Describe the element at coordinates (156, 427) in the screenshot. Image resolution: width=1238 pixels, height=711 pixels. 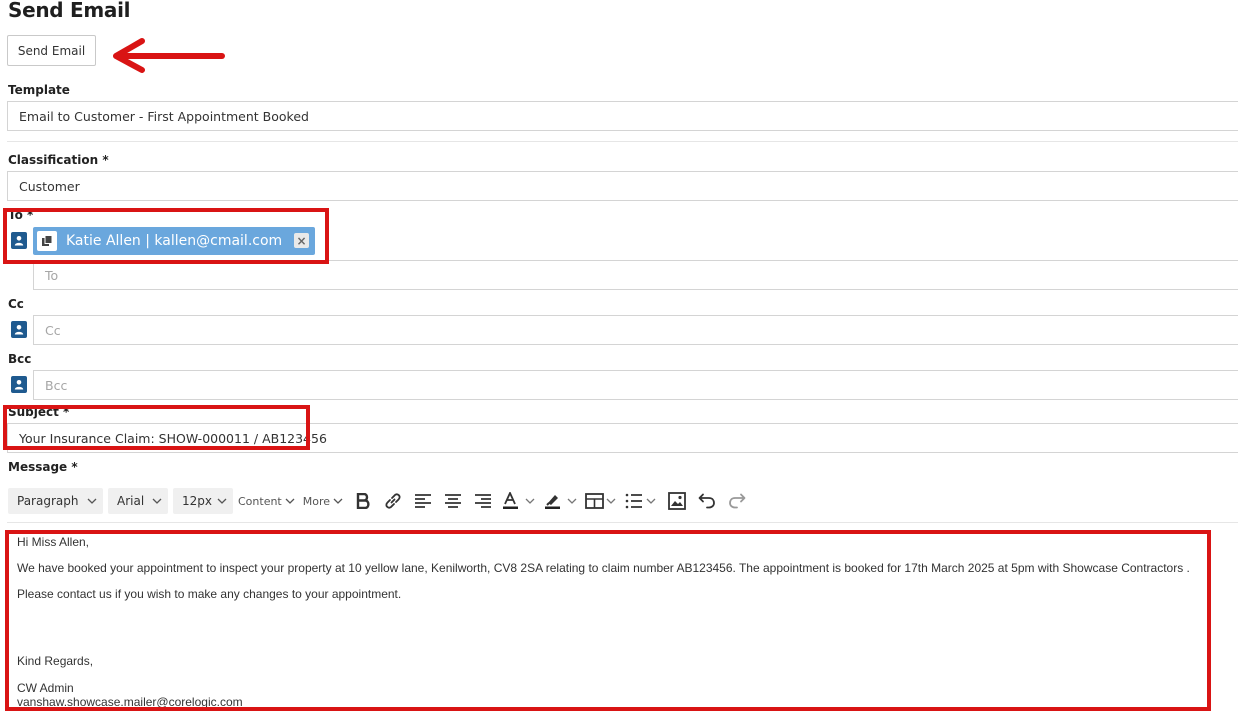
I see `annotation-box-subject` at that location.